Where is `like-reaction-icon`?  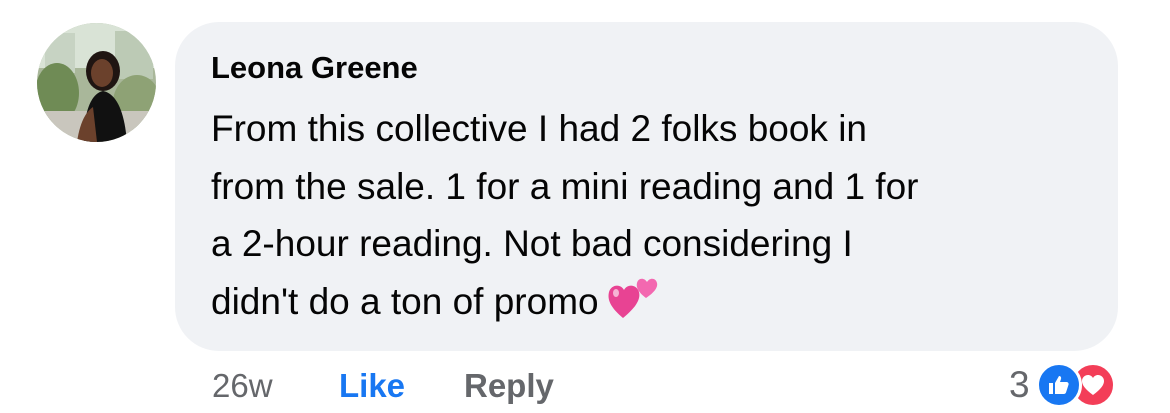 like-reaction-icon is located at coordinates (1058, 385).